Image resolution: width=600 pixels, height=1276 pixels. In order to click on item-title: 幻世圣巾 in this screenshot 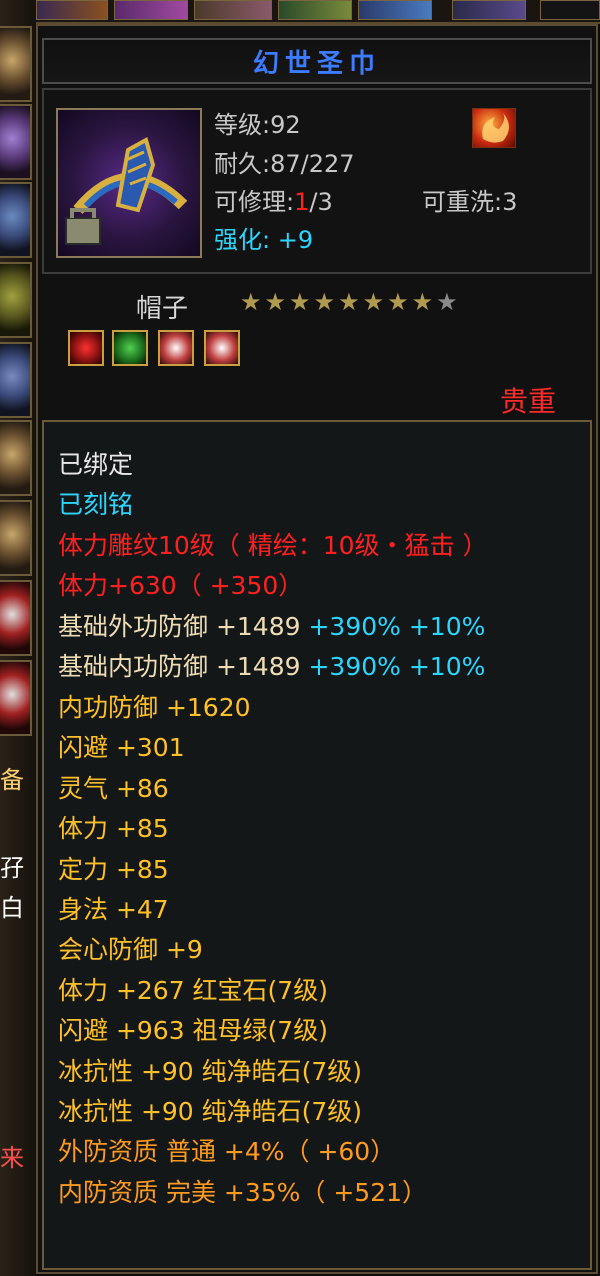, I will do `click(316, 63)`.